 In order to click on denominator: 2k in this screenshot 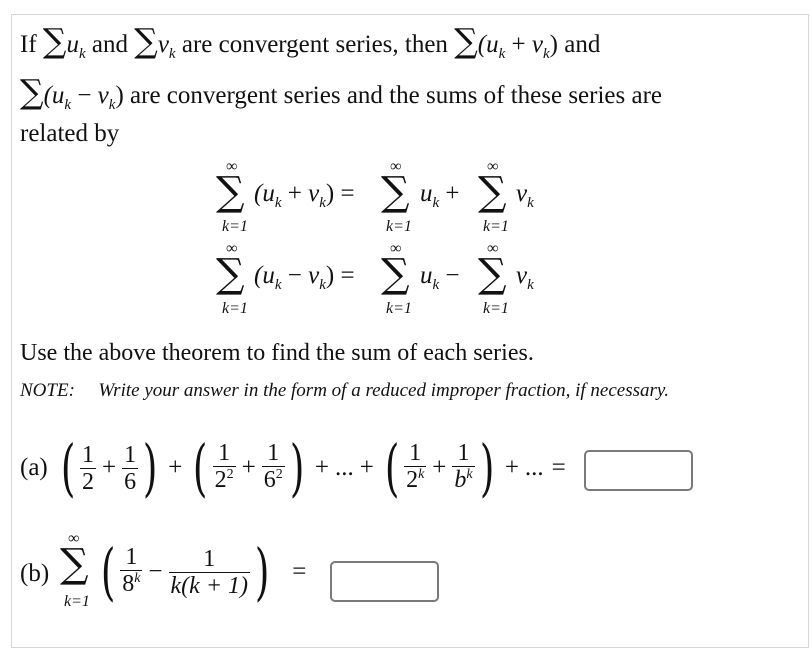, I will do `click(415, 481)`.